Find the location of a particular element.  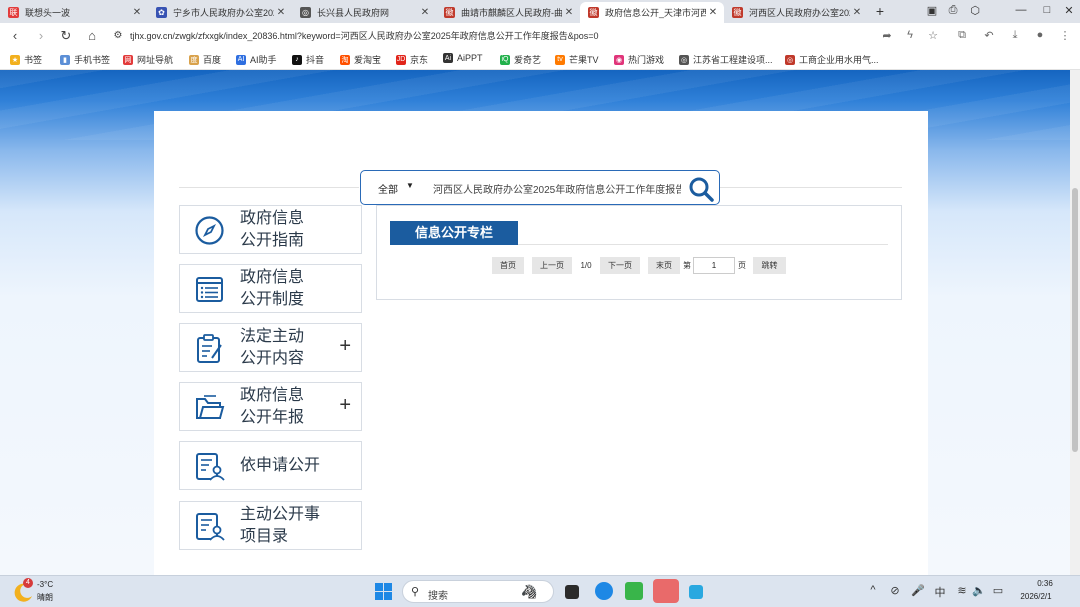

site-info-icon: ⚙ is located at coordinates (118, 36).